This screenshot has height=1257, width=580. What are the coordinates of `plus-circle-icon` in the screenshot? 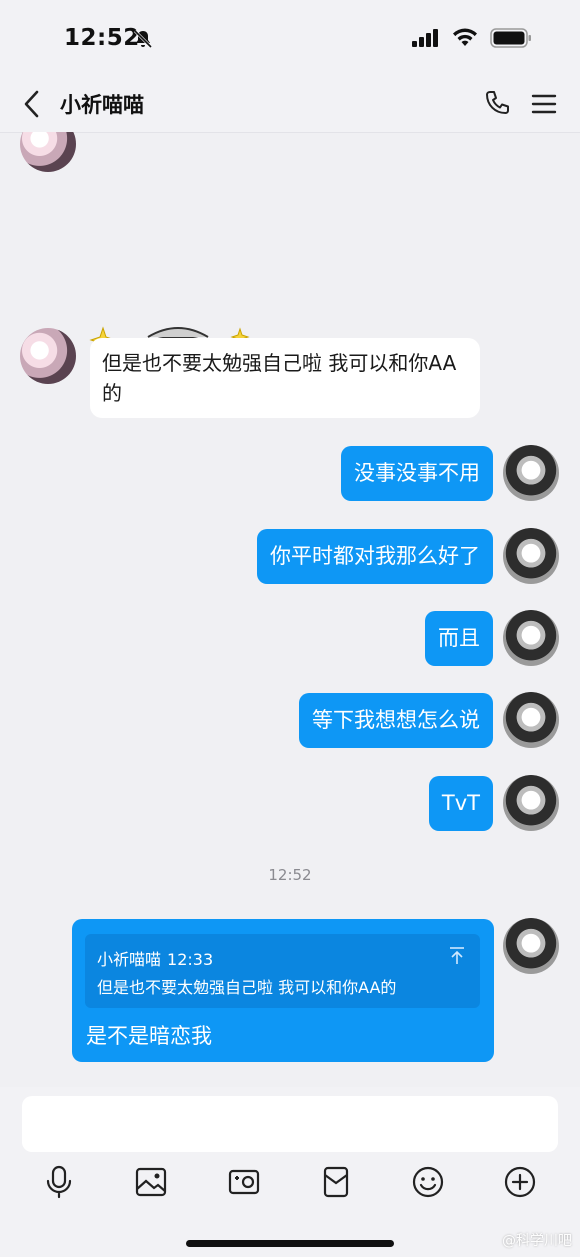 It's located at (520, 1182).